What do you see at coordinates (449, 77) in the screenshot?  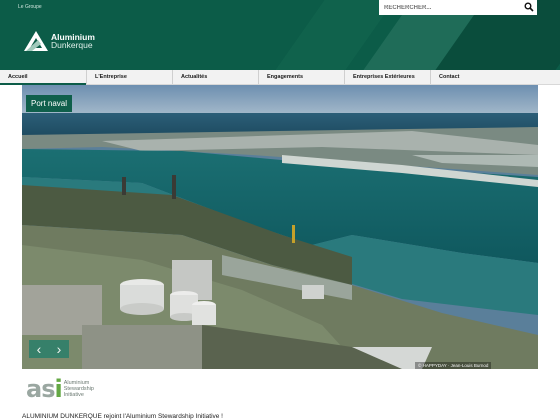 I see `nav-label: Contact` at bounding box center [449, 77].